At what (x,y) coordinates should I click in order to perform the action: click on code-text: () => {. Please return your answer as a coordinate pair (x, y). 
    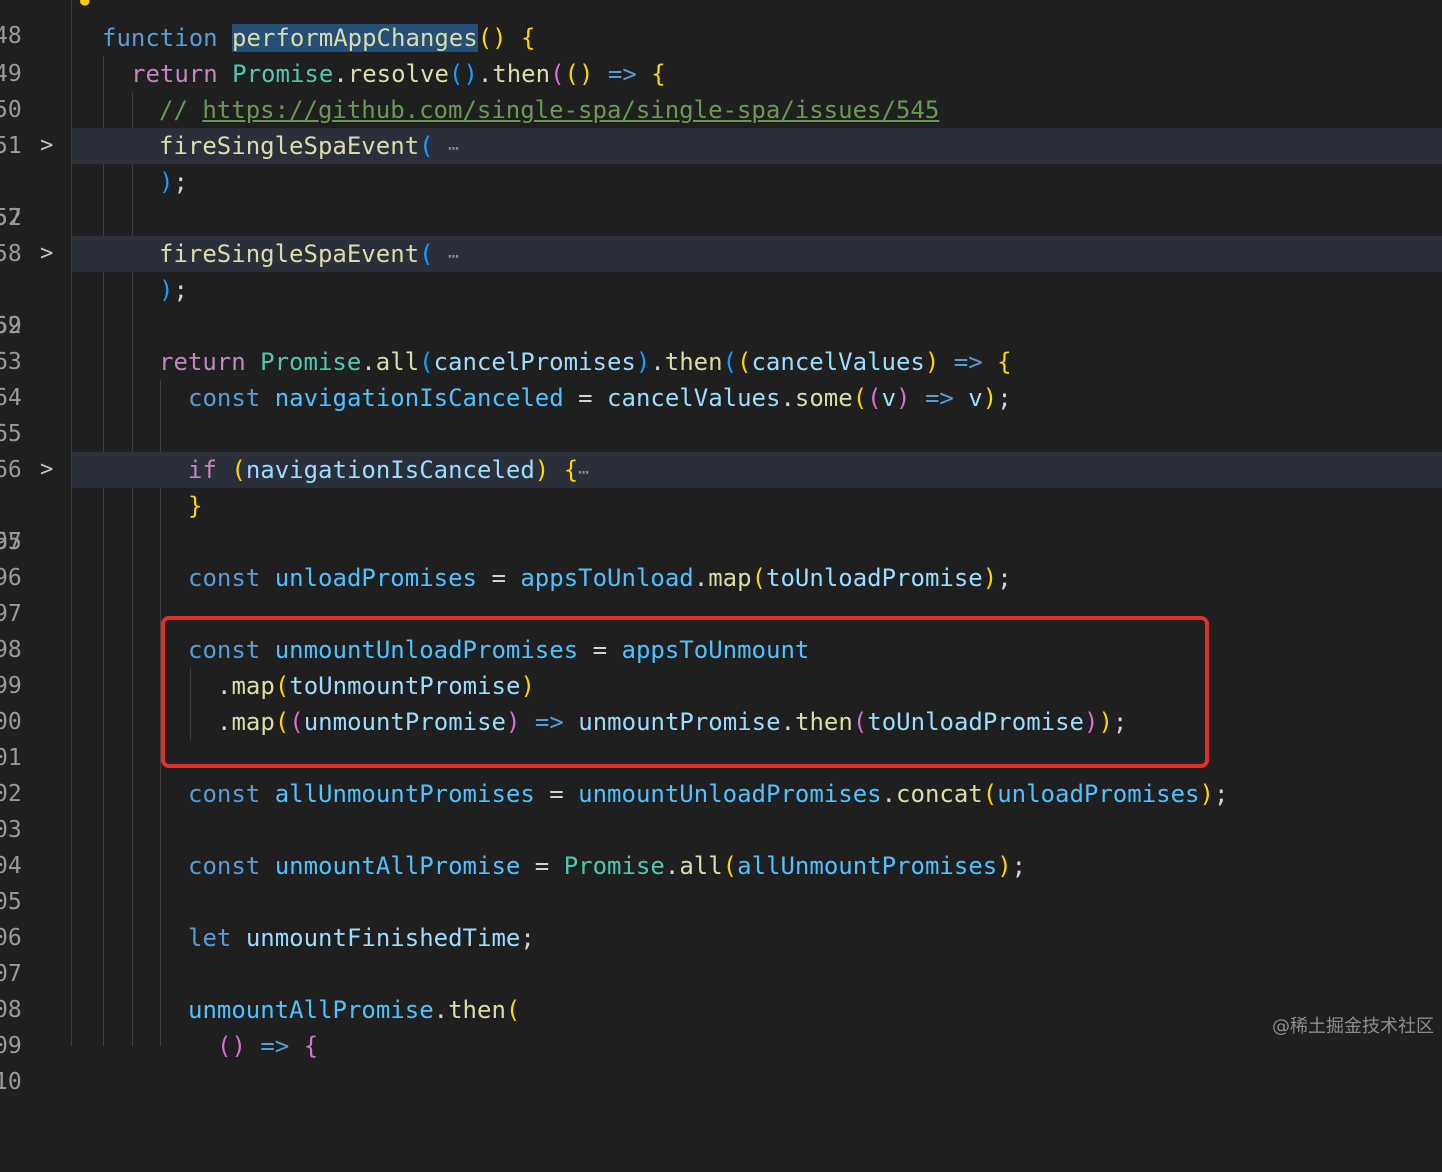
    Looking at the image, I should click on (268, 1046).